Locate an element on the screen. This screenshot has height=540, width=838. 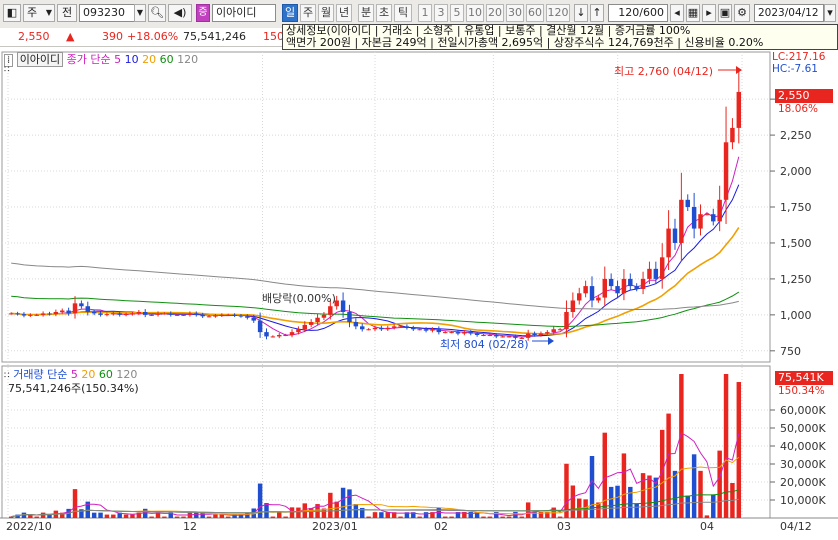
high-annotation: 최고 2,760 (04/12) is located at coordinates (664, 71).